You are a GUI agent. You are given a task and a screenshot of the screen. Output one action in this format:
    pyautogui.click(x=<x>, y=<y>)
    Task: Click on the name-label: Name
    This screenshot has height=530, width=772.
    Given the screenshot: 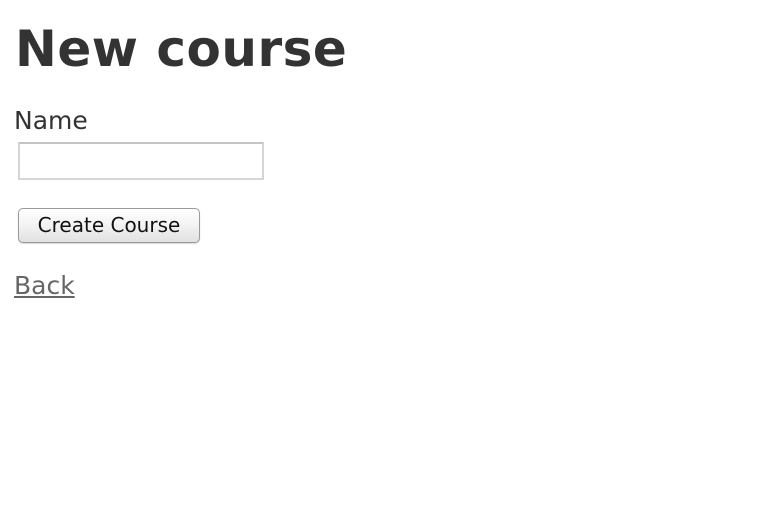 What is the action you would take?
    pyautogui.click(x=51, y=120)
    